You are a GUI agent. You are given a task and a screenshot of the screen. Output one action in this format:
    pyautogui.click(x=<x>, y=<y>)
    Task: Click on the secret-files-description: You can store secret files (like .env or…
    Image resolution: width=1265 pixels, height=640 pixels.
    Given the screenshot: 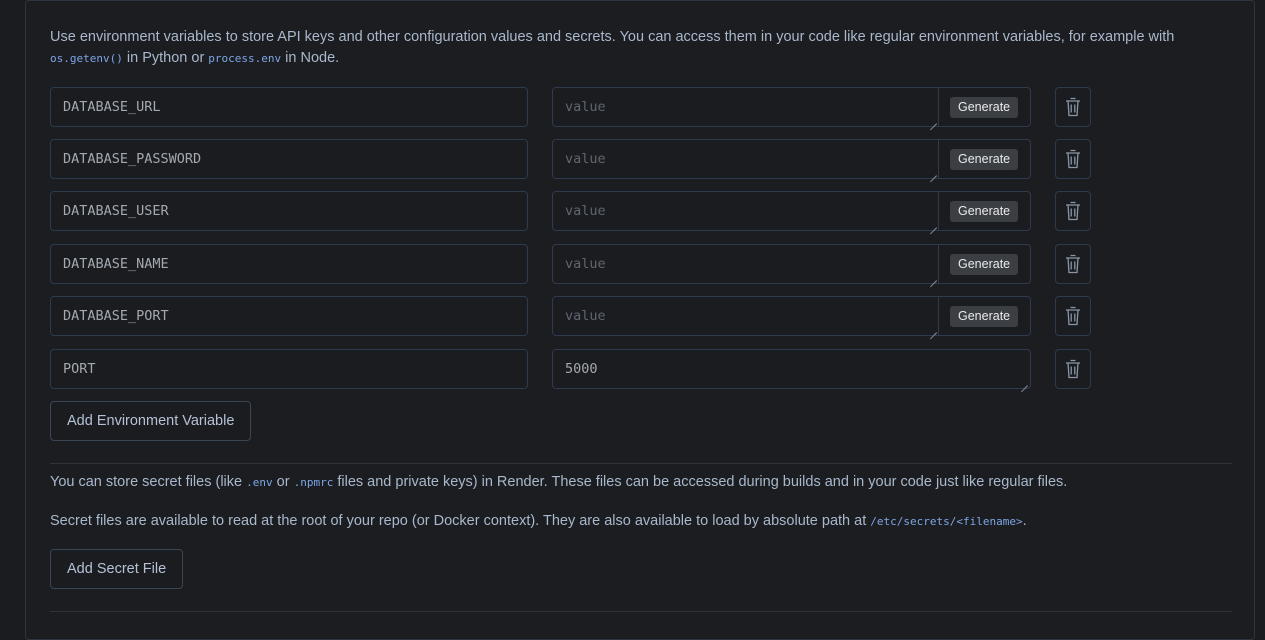 What is the action you would take?
    pyautogui.click(x=645, y=482)
    